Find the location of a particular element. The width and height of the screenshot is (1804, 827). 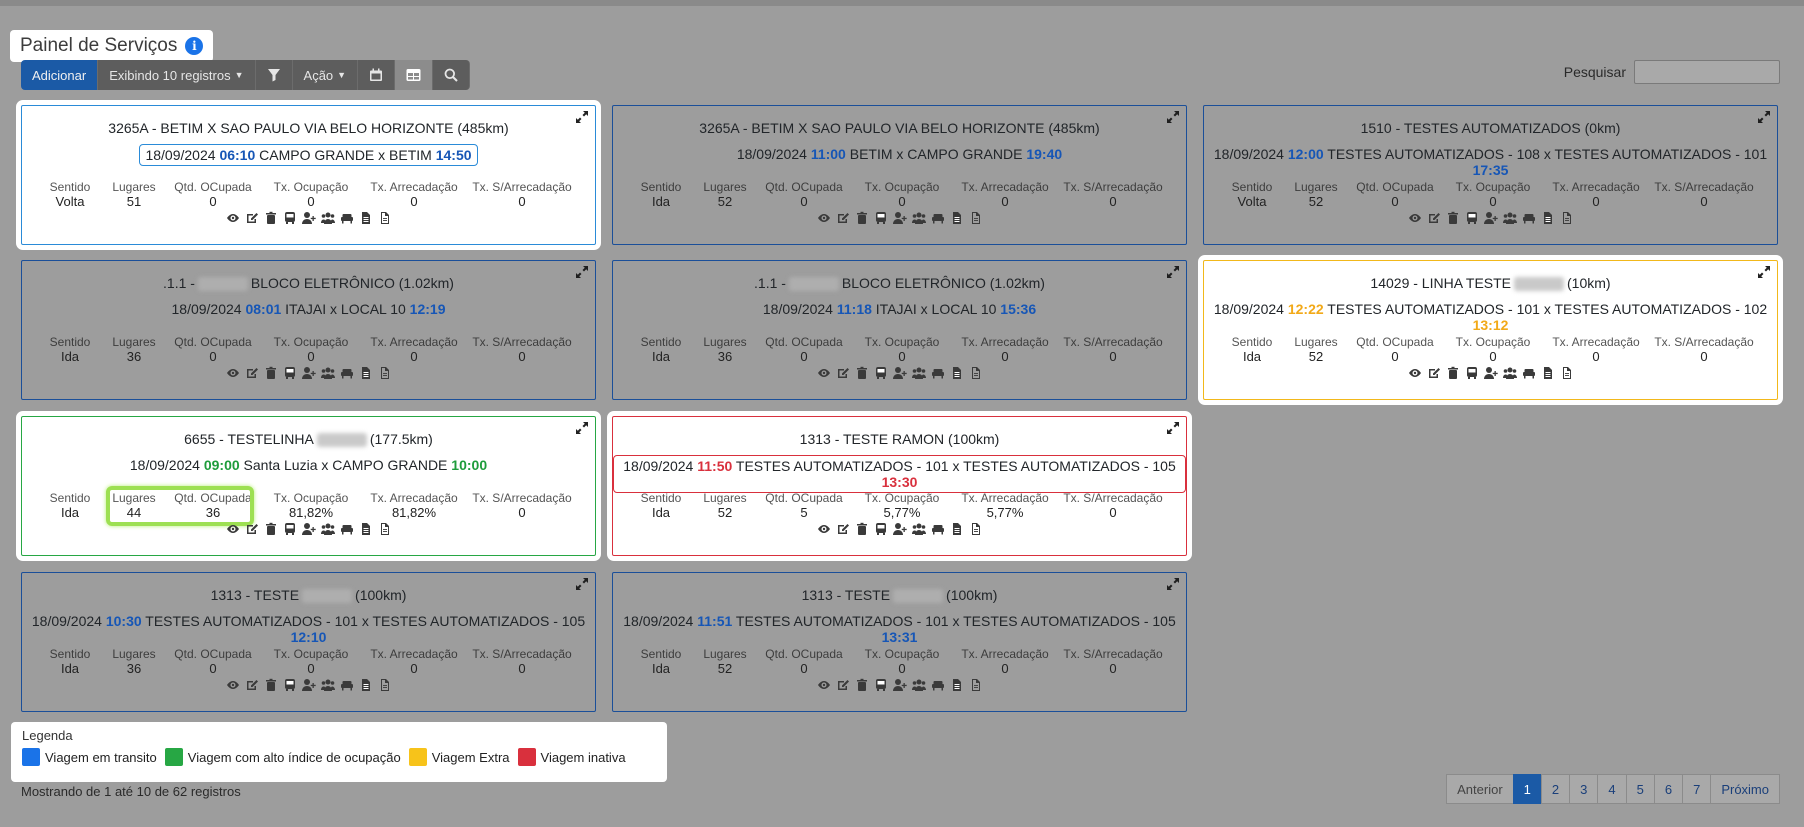

page-3-button: 3 is located at coordinates (1584, 789).